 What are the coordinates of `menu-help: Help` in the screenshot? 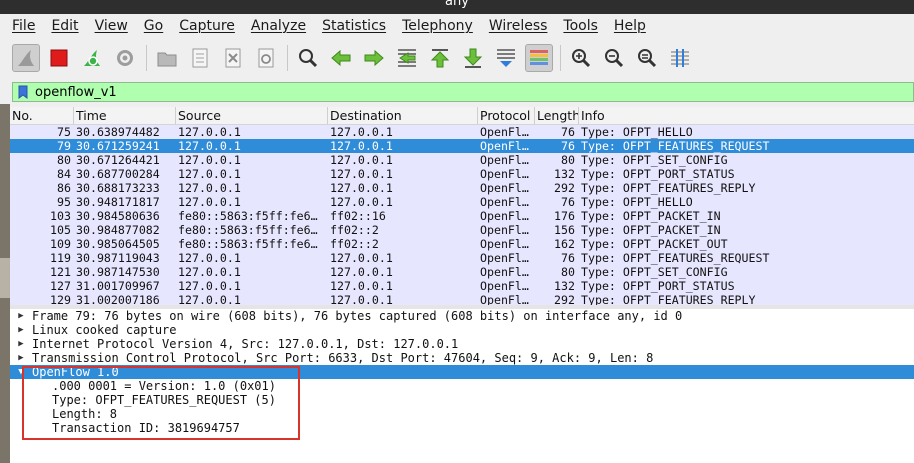 It's located at (630, 26).